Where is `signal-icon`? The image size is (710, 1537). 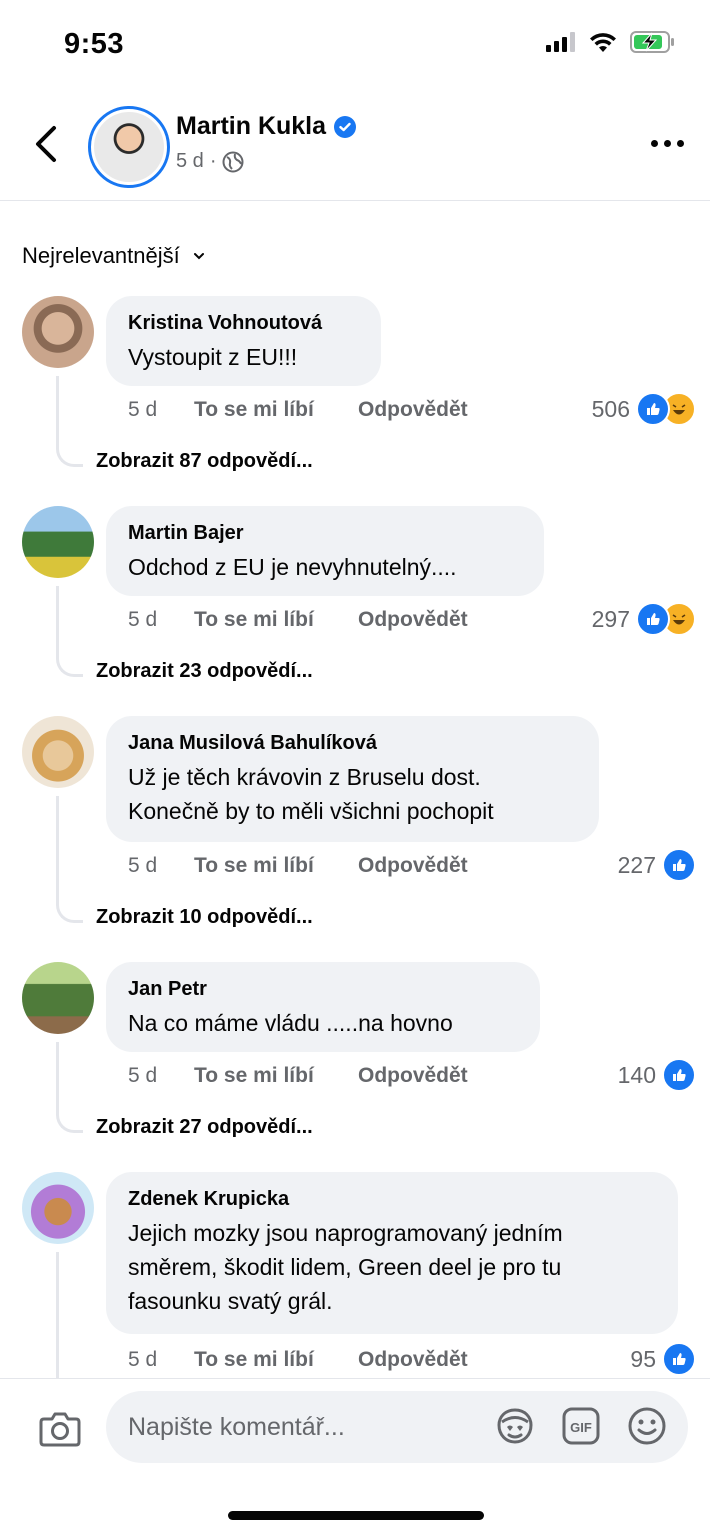 signal-icon is located at coordinates (560, 42).